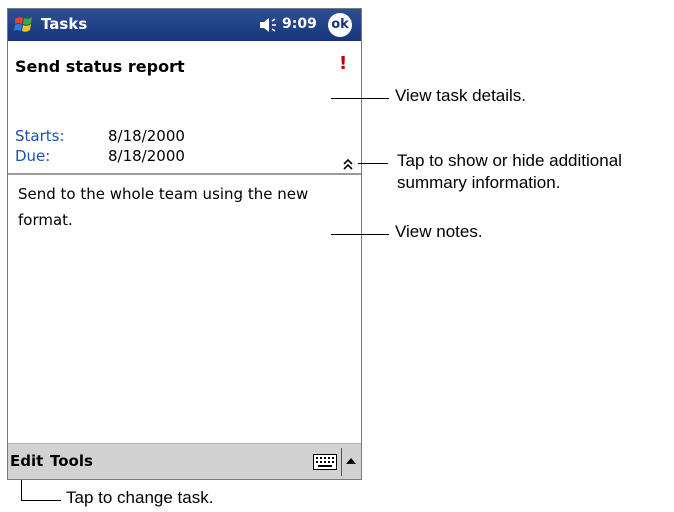 Image resolution: width=674 pixels, height=512 pixels. What do you see at coordinates (140, 497) in the screenshot?
I see `callout-change-task: Tap to change task.` at bounding box center [140, 497].